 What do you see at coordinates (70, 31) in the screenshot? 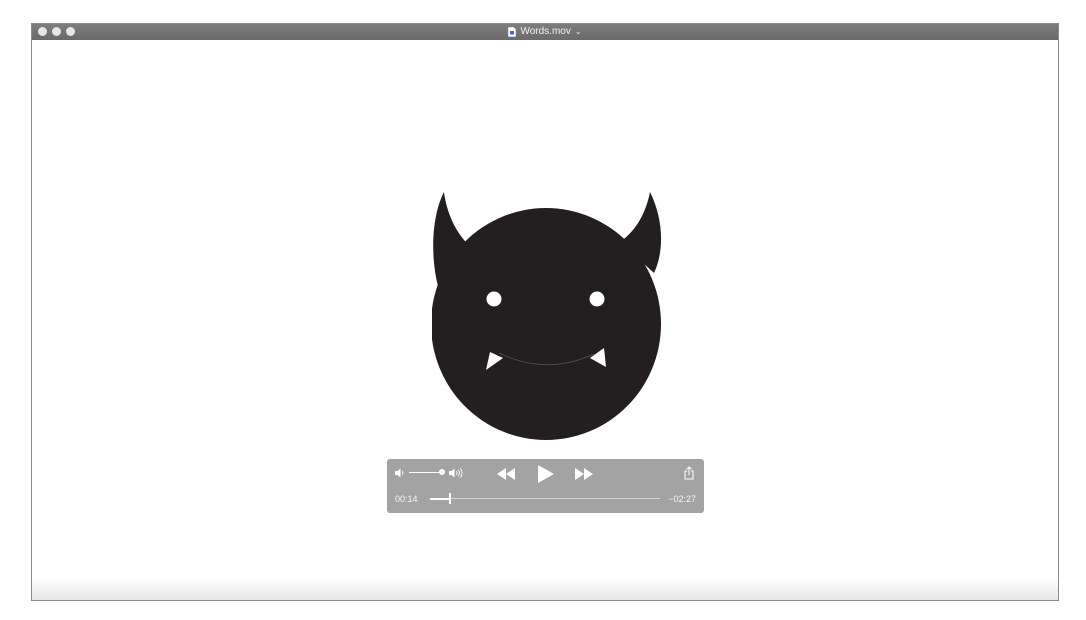
I see `zoom-window-button` at bounding box center [70, 31].